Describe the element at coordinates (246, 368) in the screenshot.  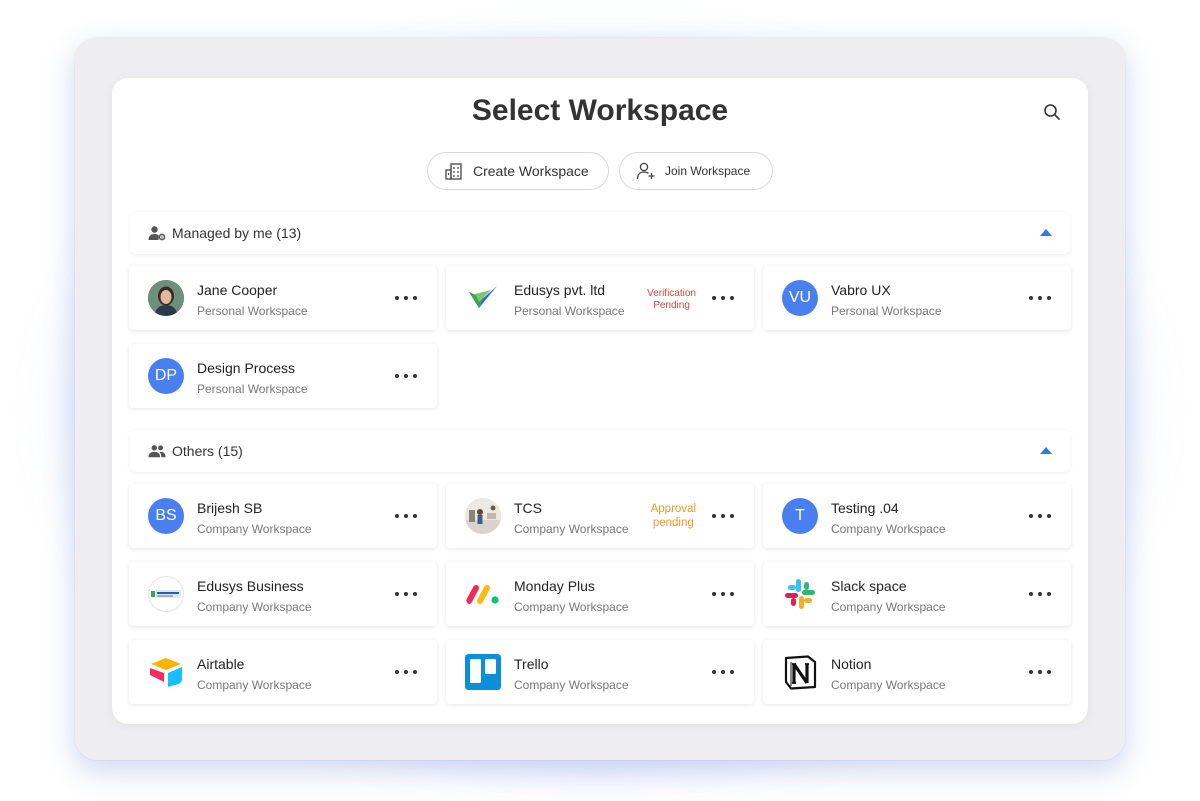
I see `workspace-name: Design Process` at that location.